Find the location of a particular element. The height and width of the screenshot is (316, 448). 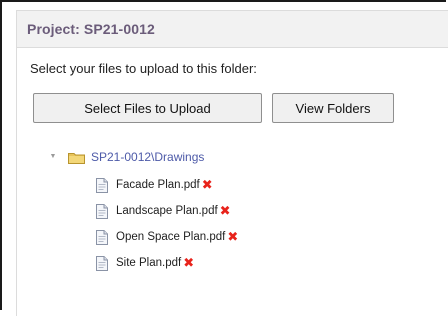

file-item: Landscape Plan.pdf ✖ is located at coordinates (166, 211).